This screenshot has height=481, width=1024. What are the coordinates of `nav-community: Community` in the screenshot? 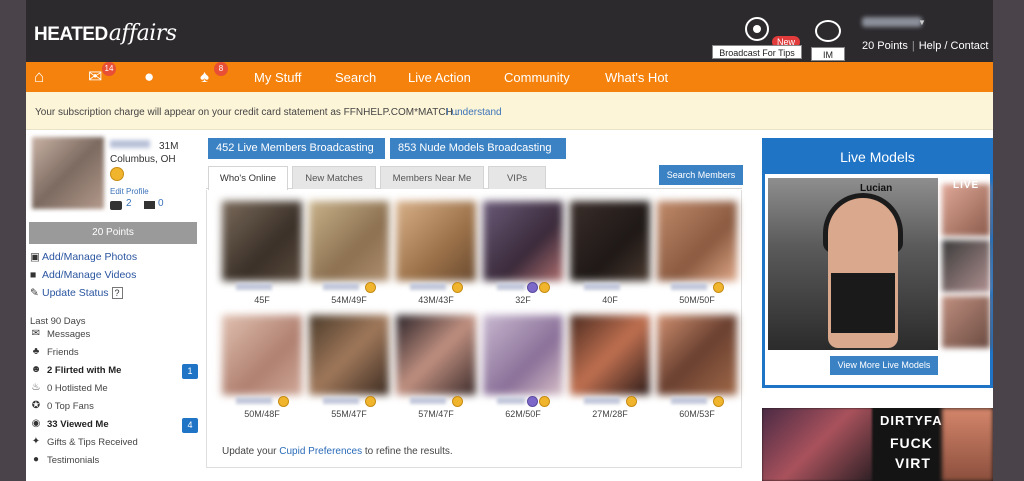 It's located at (537, 77).